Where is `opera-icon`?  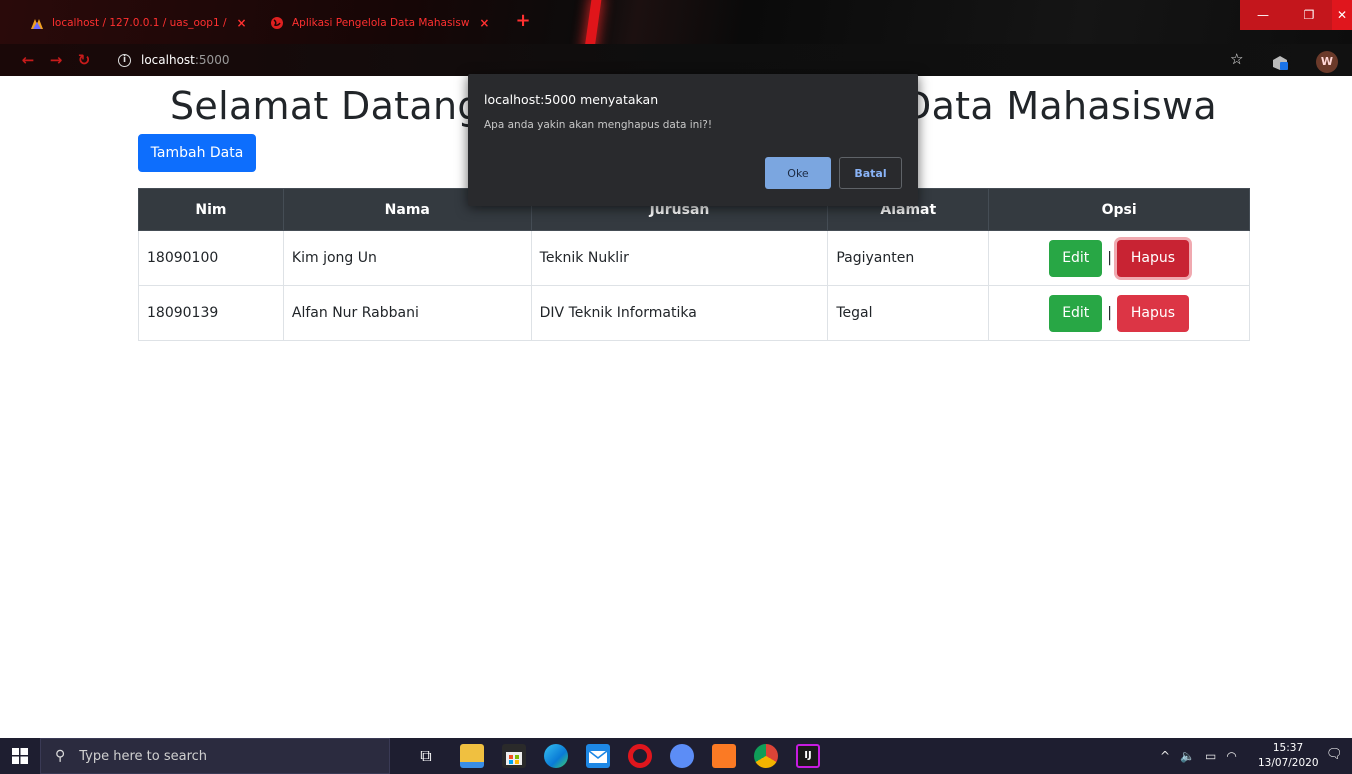
opera-icon is located at coordinates (640, 756).